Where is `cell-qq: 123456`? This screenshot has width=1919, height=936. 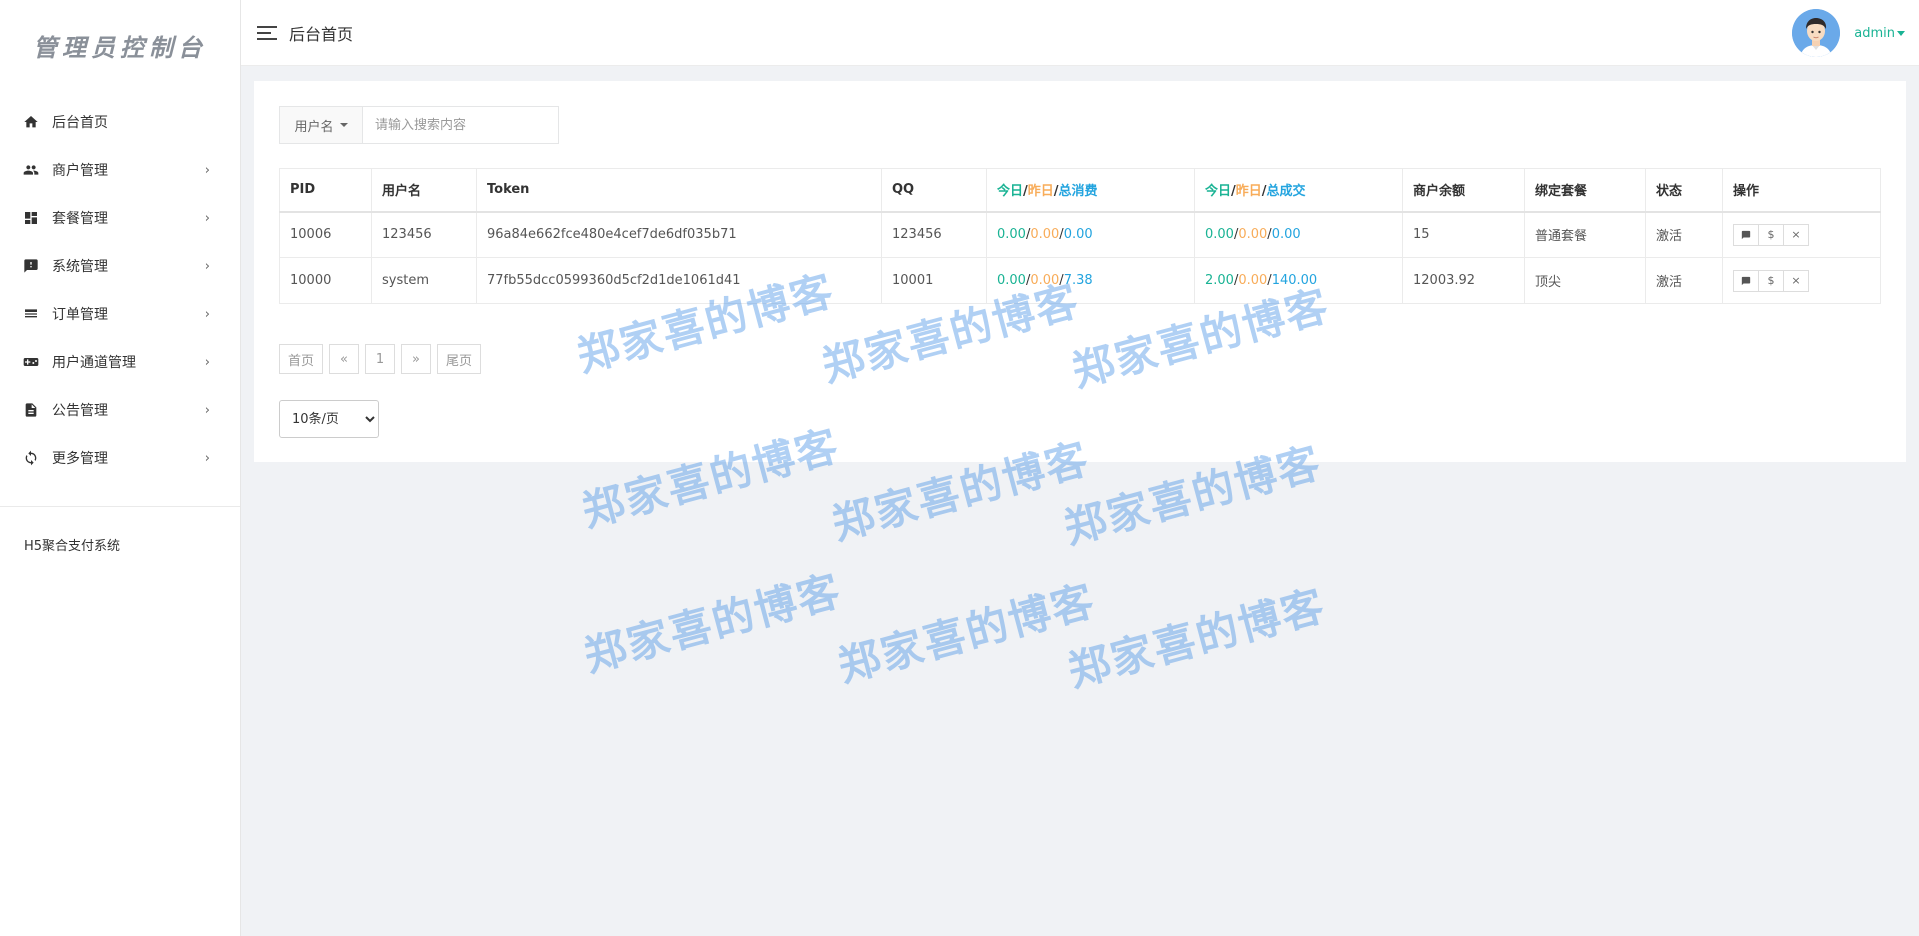
cell-qq: 123456 is located at coordinates (934, 234).